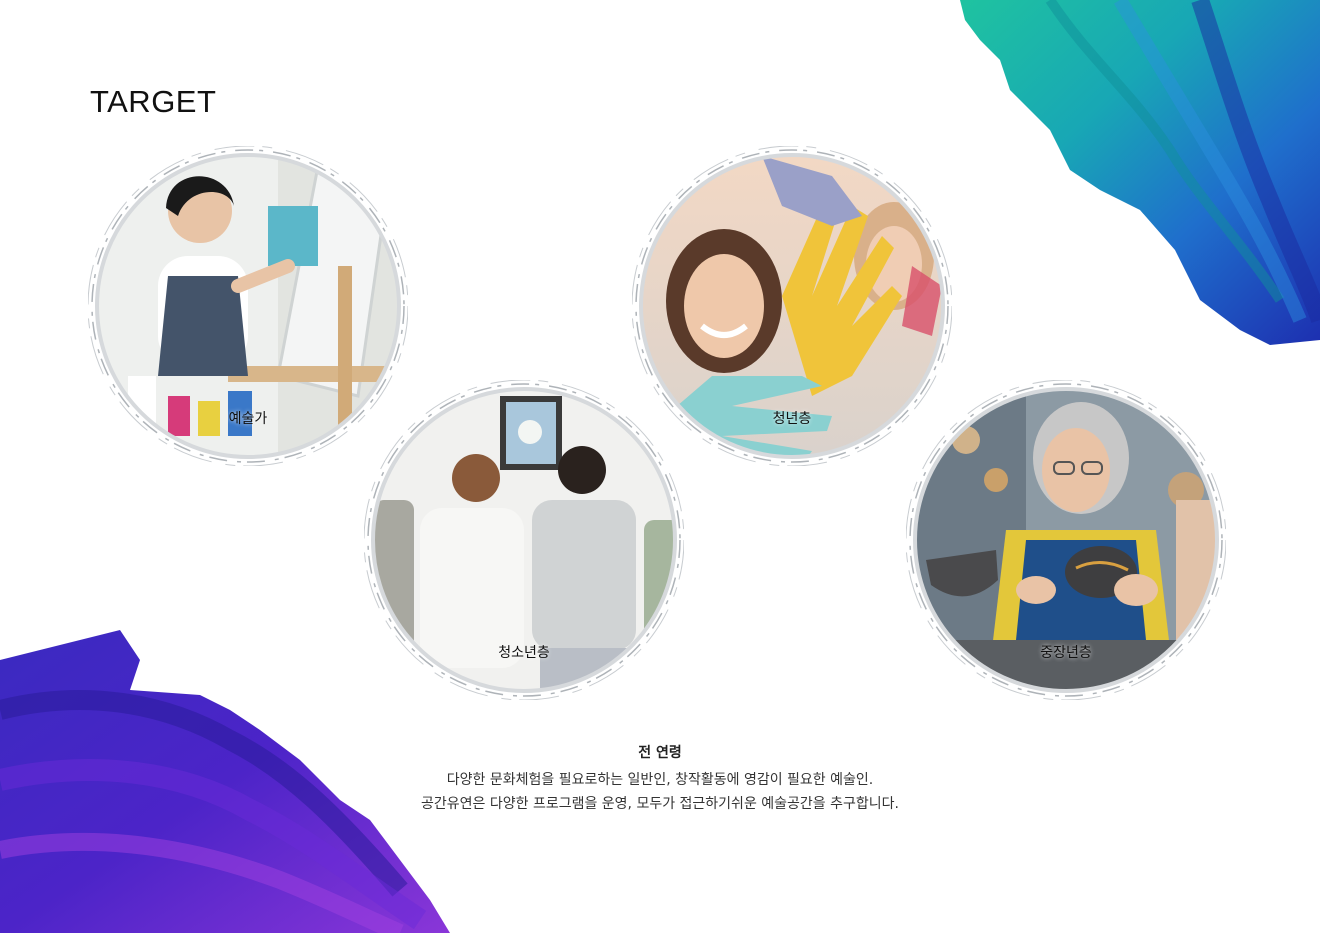 This screenshot has width=1320, height=933. Describe the element at coordinates (248, 419) in the screenshot. I see `target-label-artist: 예술가` at that location.